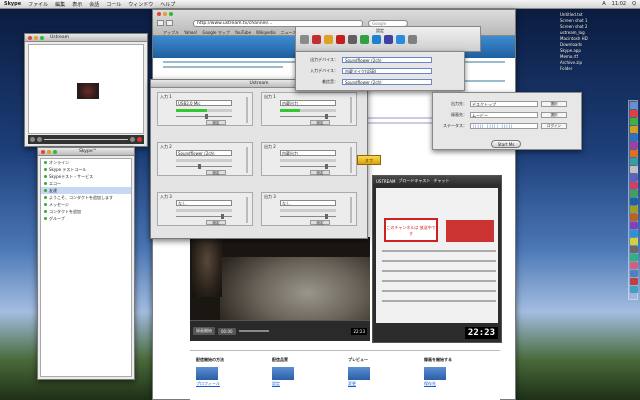  I want to click on menu-edit: 編集, so click(60, 4).